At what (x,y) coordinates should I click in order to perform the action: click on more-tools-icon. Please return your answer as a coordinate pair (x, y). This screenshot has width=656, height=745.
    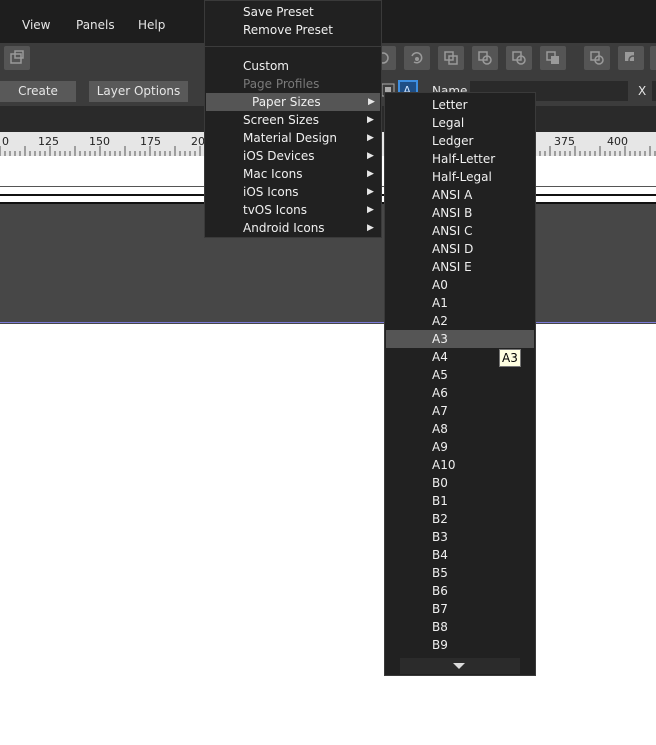
    Looking at the image, I should click on (653, 58).